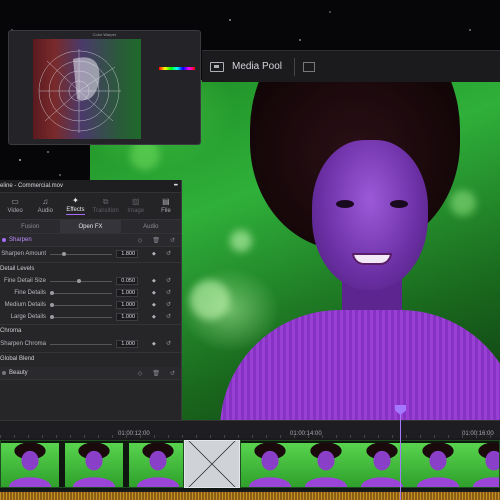  Describe the element at coordinates (90, 186) in the screenshot. I see `inspector-header: eline - Commercial.mov •••` at that location.